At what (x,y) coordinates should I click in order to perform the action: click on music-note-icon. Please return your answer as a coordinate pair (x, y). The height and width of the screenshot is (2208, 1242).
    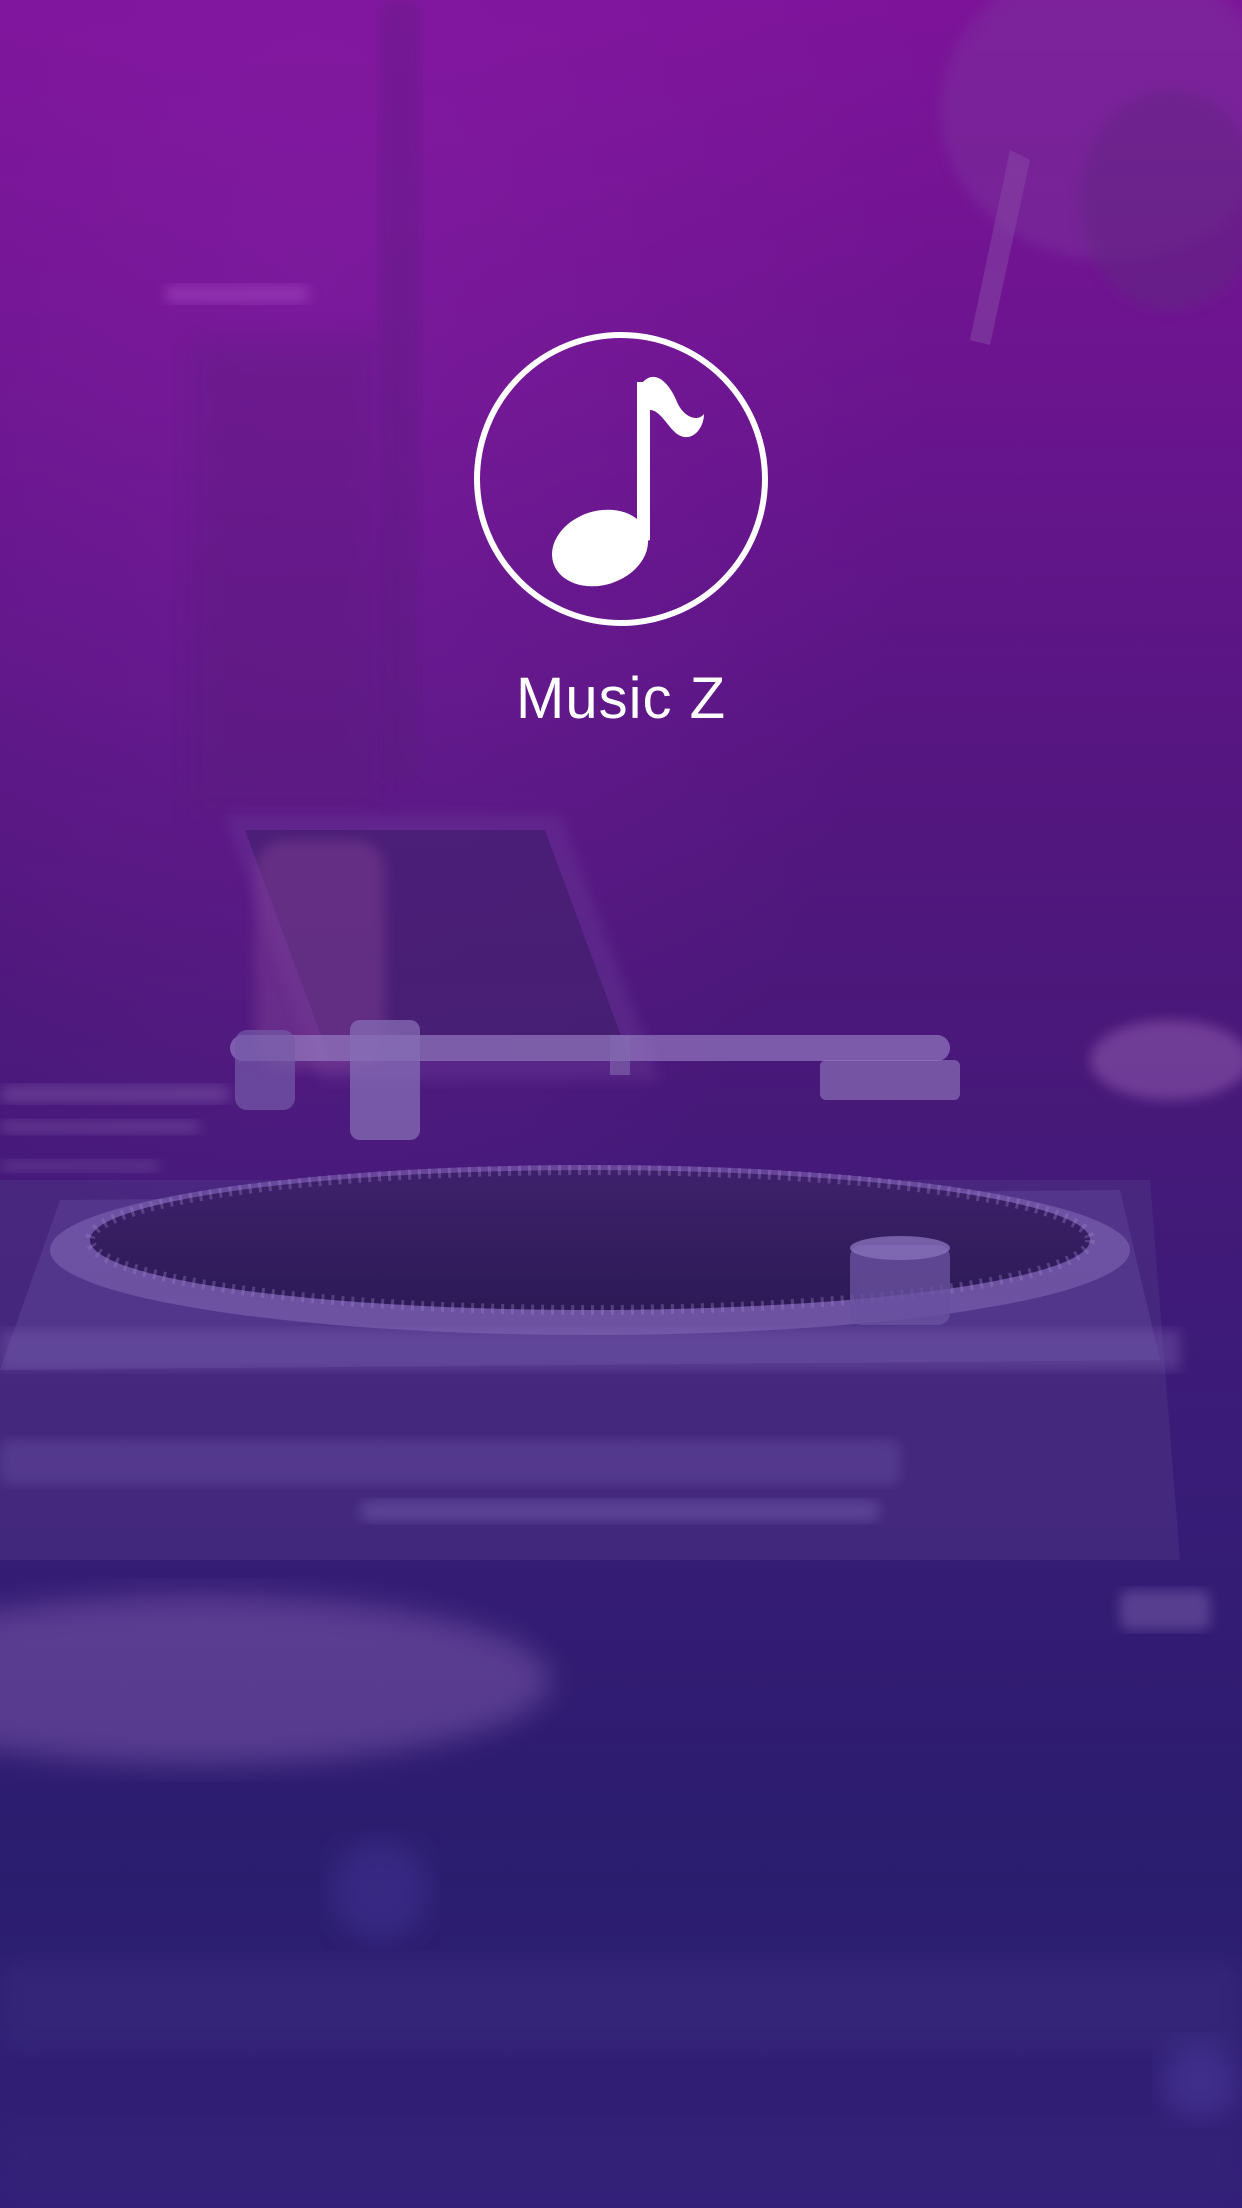
    Looking at the image, I should click on (621, 479).